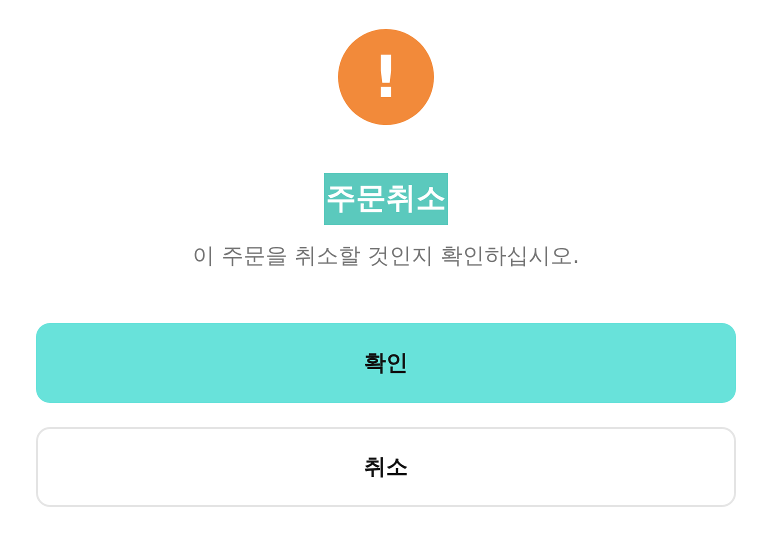 The height and width of the screenshot is (536, 779). What do you see at coordinates (386, 363) in the screenshot?
I see `confirm-button: 확인` at bounding box center [386, 363].